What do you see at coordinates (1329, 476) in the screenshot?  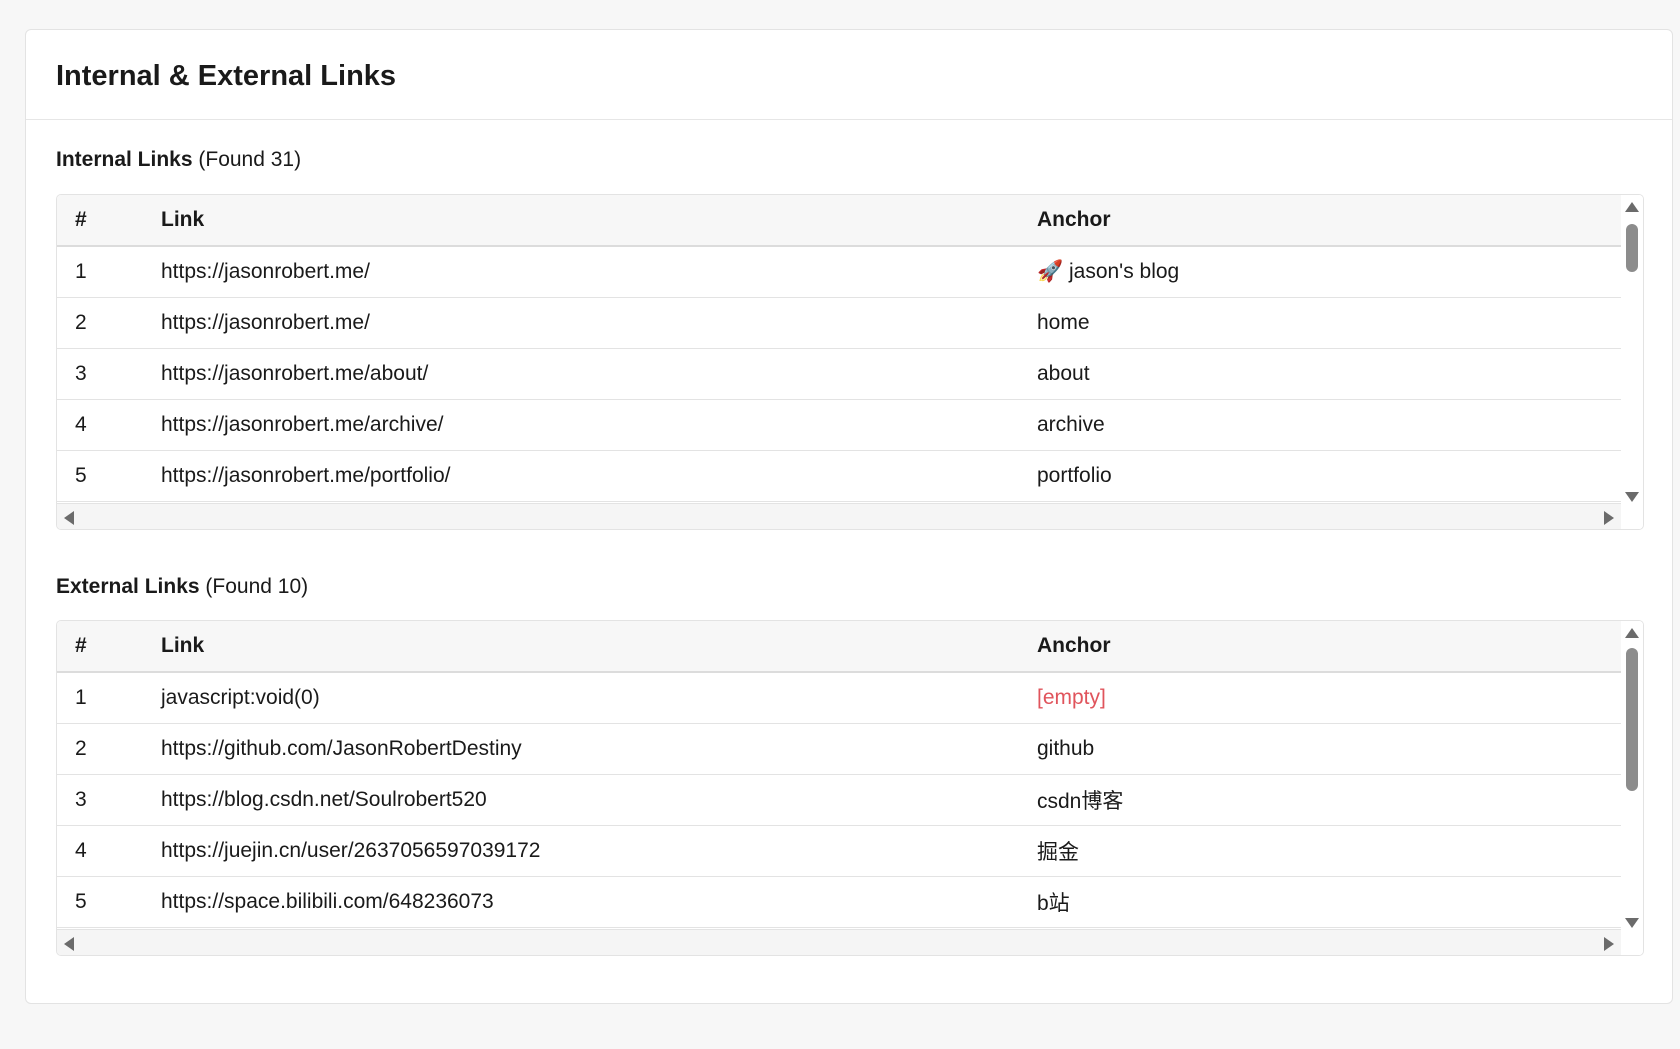 I see `row-anchor: portfolio` at bounding box center [1329, 476].